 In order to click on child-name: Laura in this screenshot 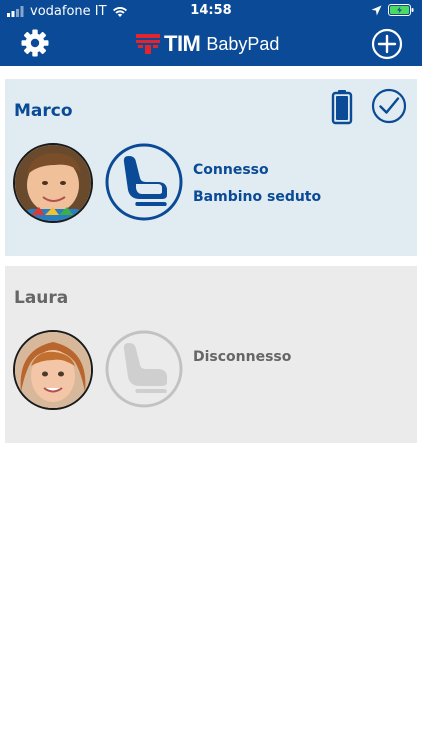, I will do `click(41, 298)`.